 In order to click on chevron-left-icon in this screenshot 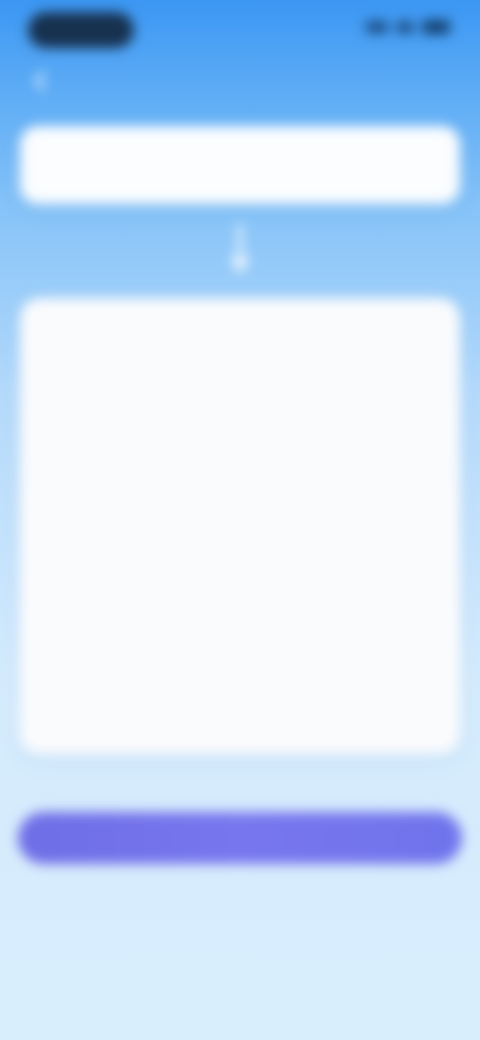, I will do `click(40, 81)`.